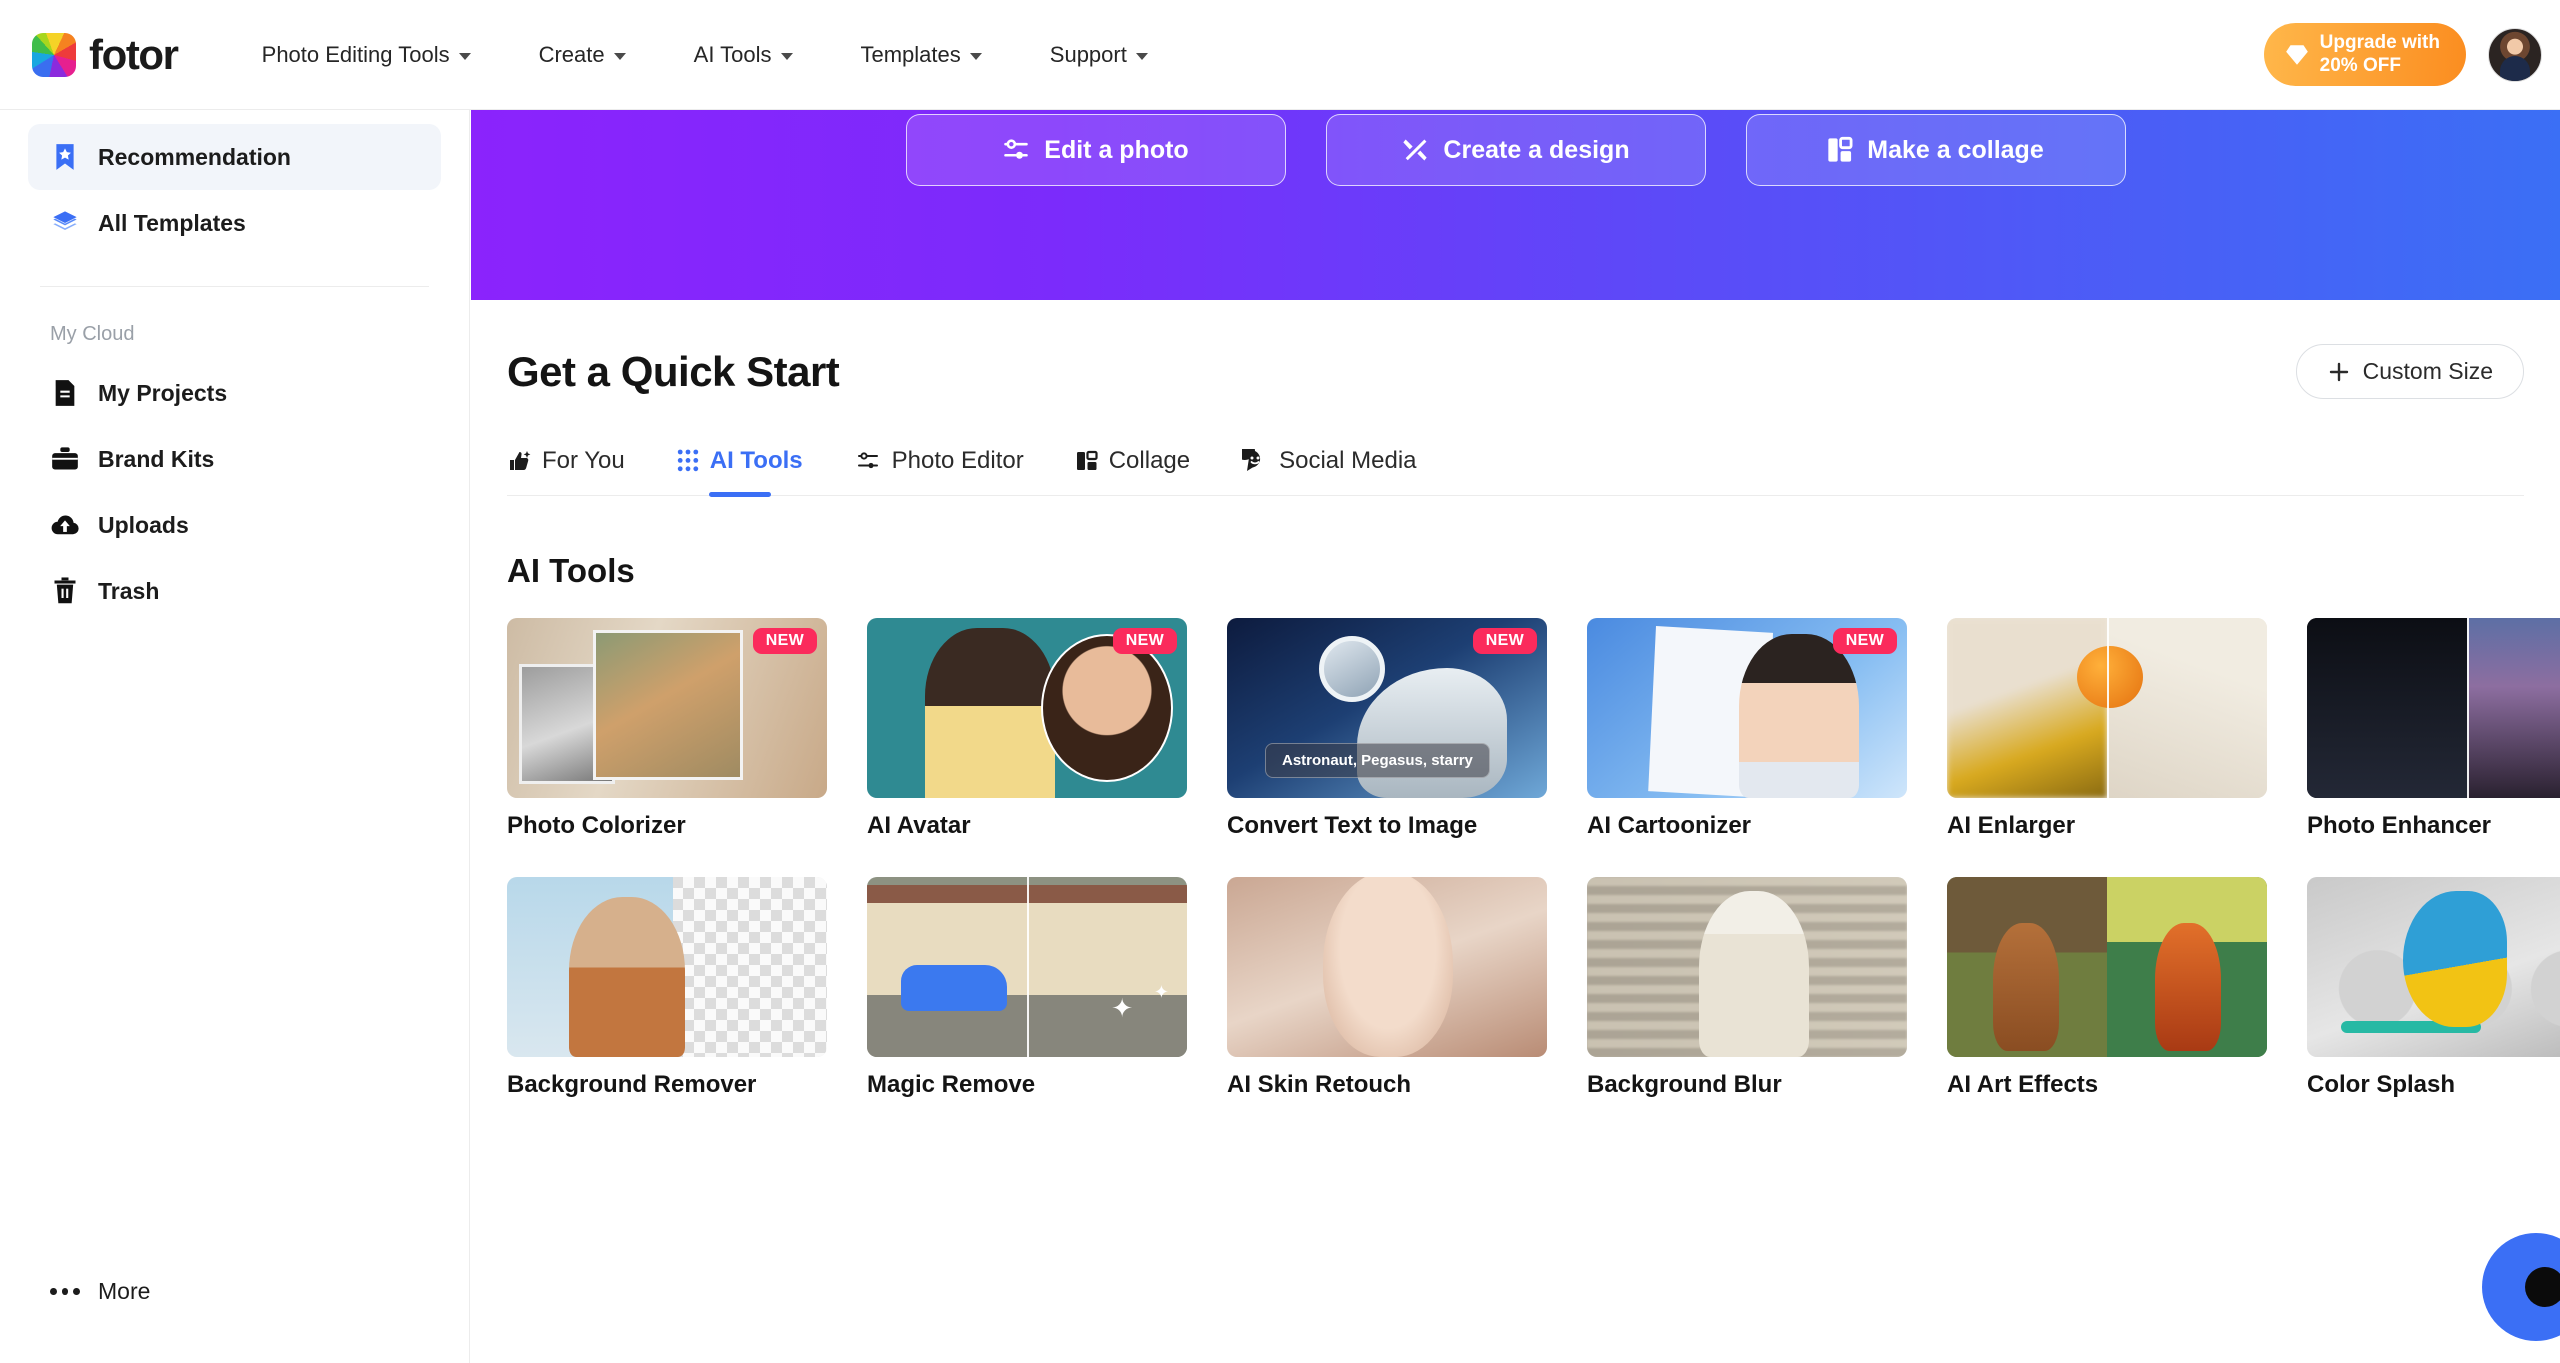 This screenshot has width=2560, height=1363. I want to click on nav-photo-editing-tools: Photo Editing Tools, so click(366, 55).